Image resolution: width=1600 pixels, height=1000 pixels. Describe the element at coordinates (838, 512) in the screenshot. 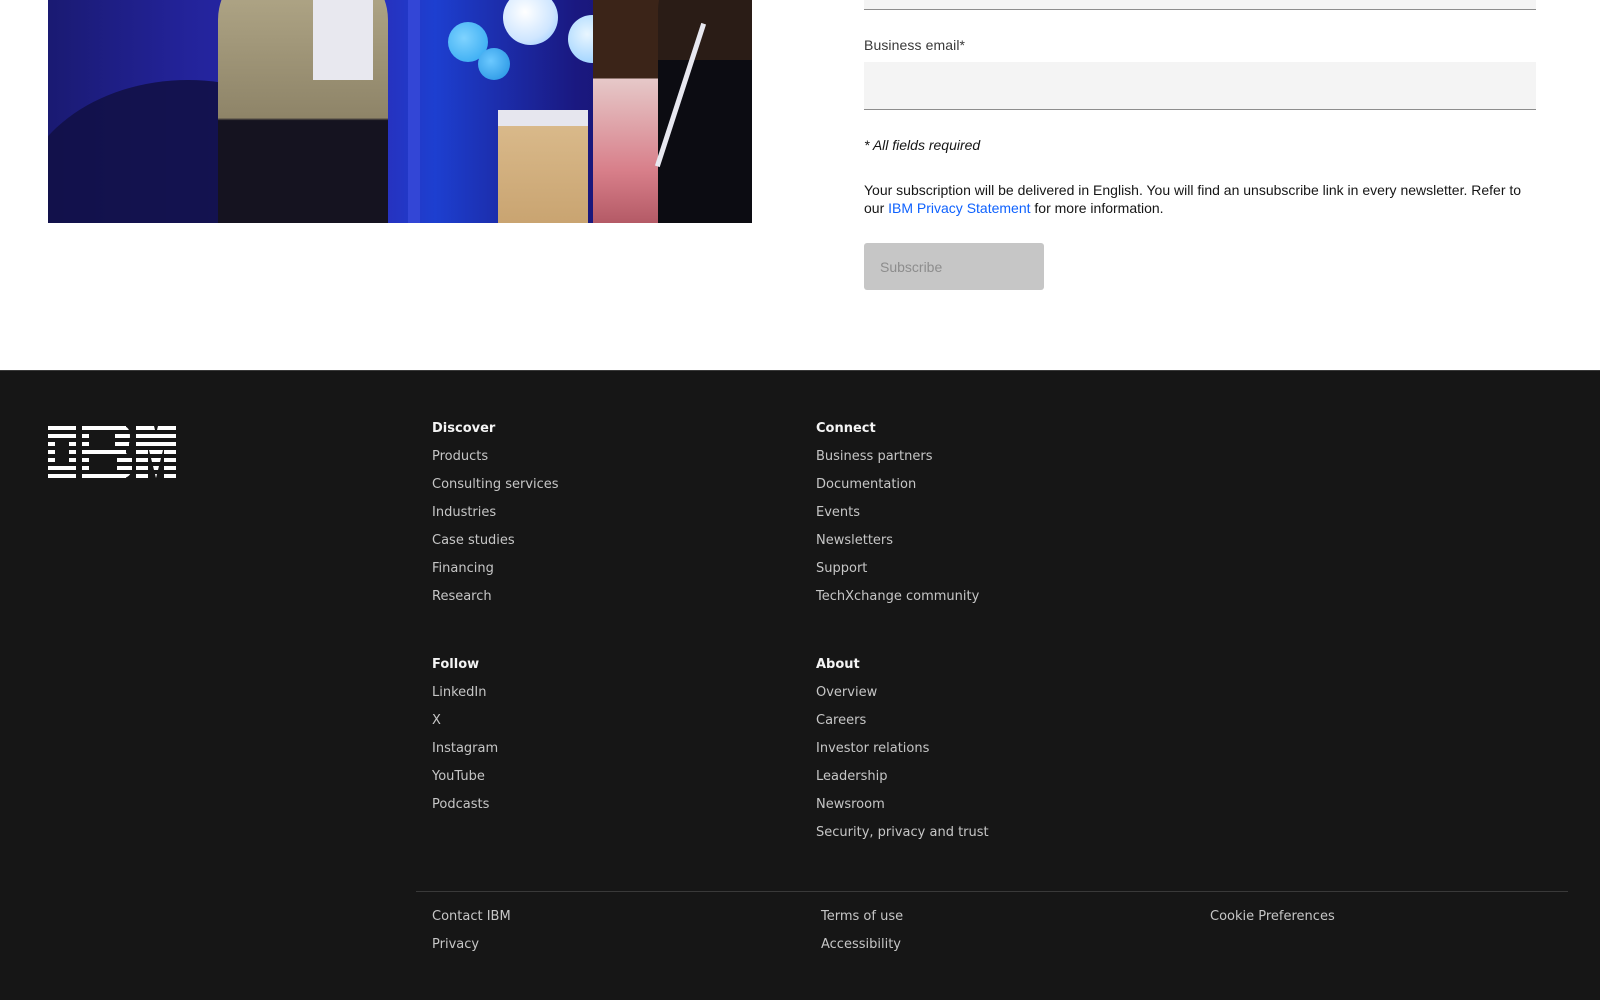

I see `footer-link-events: Events` at that location.